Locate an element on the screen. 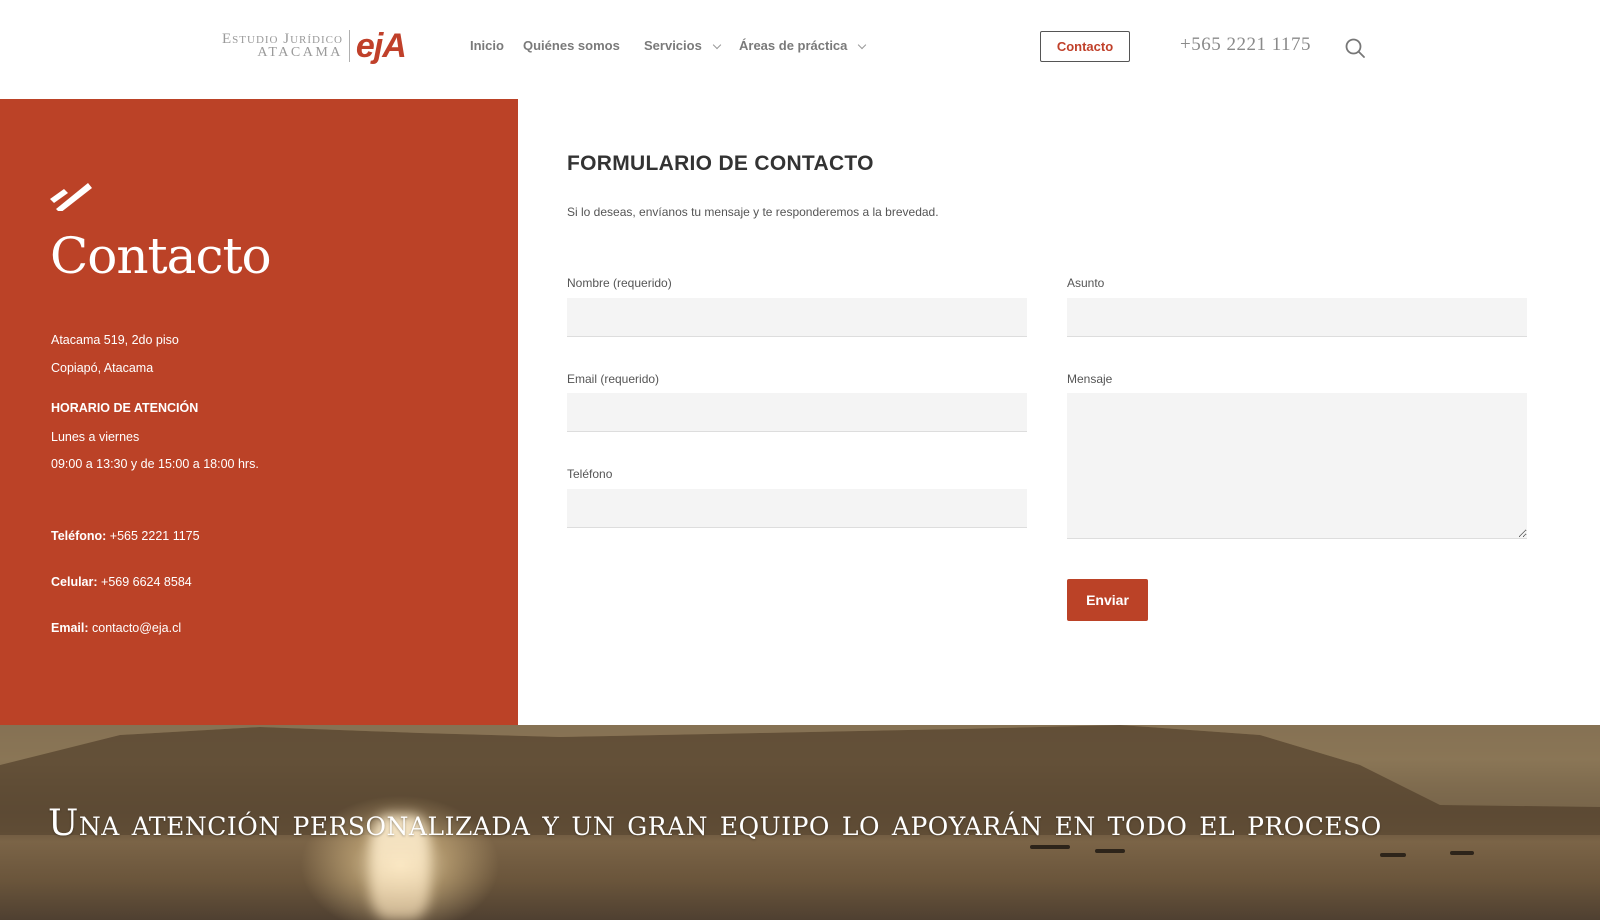 The width and height of the screenshot is (1600, 920). search-icon is located at coordinates (1355, 48).